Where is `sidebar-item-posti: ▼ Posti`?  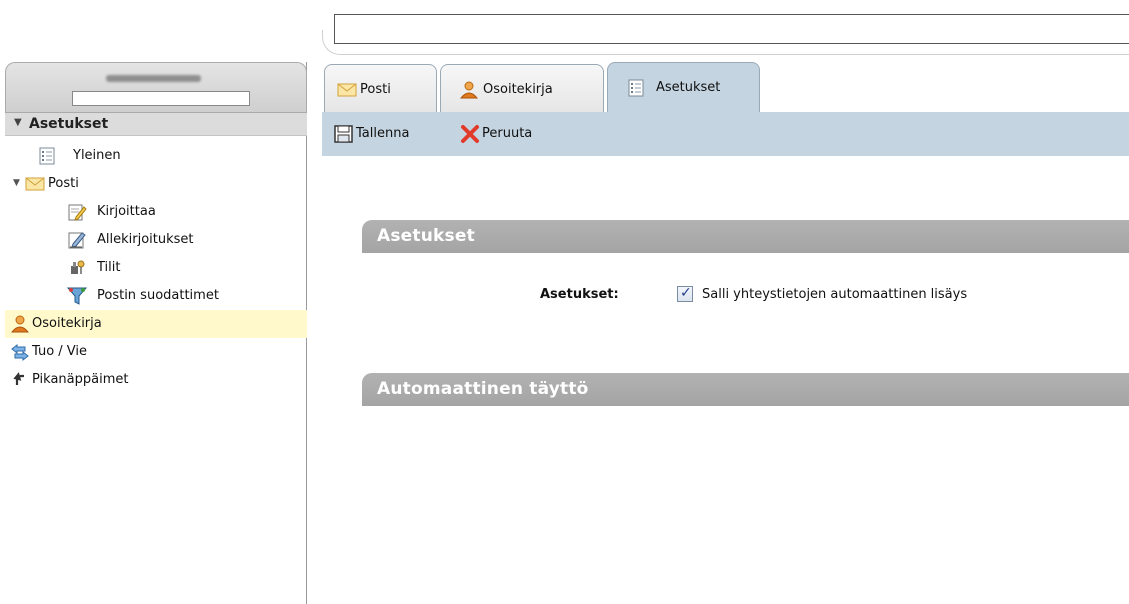 sidebar-item-posti: ▼ Posti is located at coordinates (156, 184).